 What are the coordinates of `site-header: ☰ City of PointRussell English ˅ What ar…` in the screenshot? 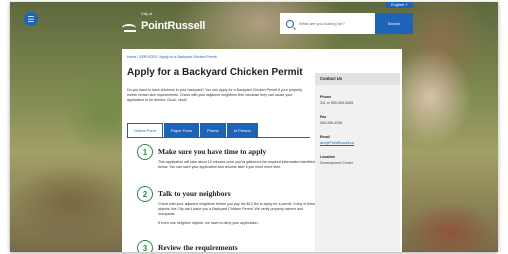 It's located at (254, 21).